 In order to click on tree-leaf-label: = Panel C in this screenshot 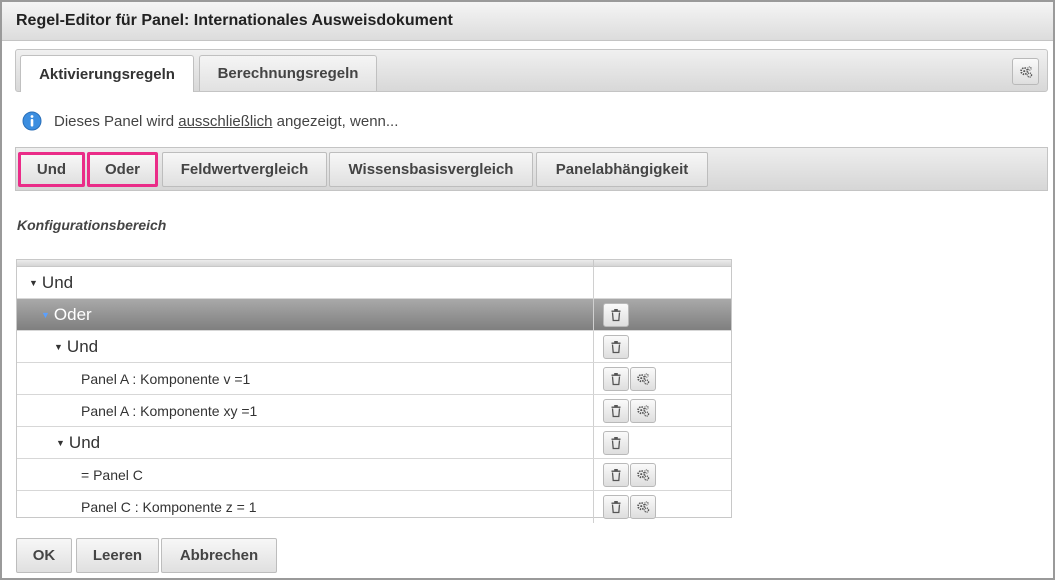, I will do `click(112, 474)`.